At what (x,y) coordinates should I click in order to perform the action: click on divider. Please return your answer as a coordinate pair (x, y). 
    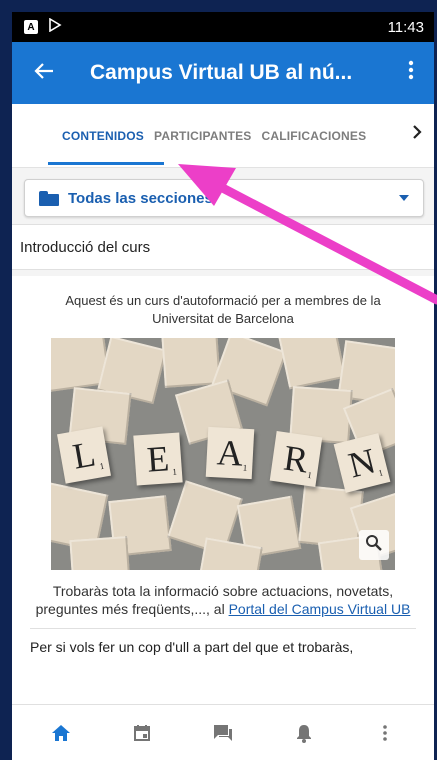
    Looking at the image, I should click on (223, 628).